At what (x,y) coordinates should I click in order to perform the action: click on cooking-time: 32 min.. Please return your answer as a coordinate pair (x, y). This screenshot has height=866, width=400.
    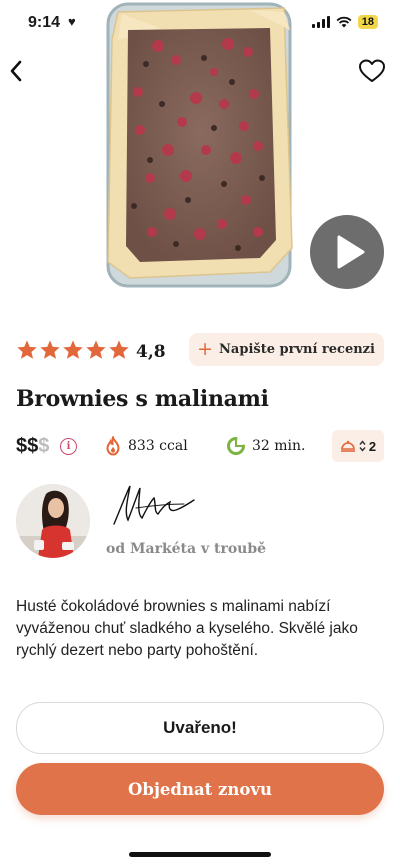
    Looking at the image, I should click on (265, 446).